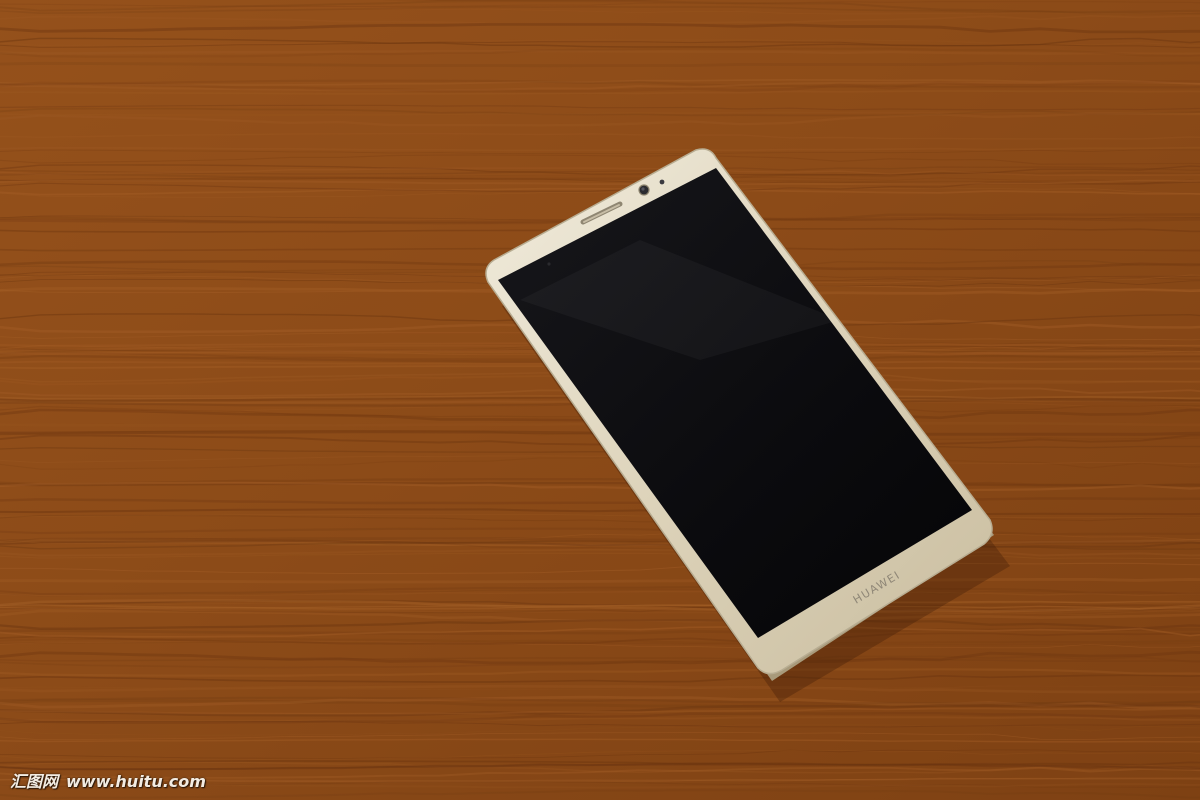 The image size is (1200, 800). I want to click on proximity-sensor-icon, so click(662, 182).